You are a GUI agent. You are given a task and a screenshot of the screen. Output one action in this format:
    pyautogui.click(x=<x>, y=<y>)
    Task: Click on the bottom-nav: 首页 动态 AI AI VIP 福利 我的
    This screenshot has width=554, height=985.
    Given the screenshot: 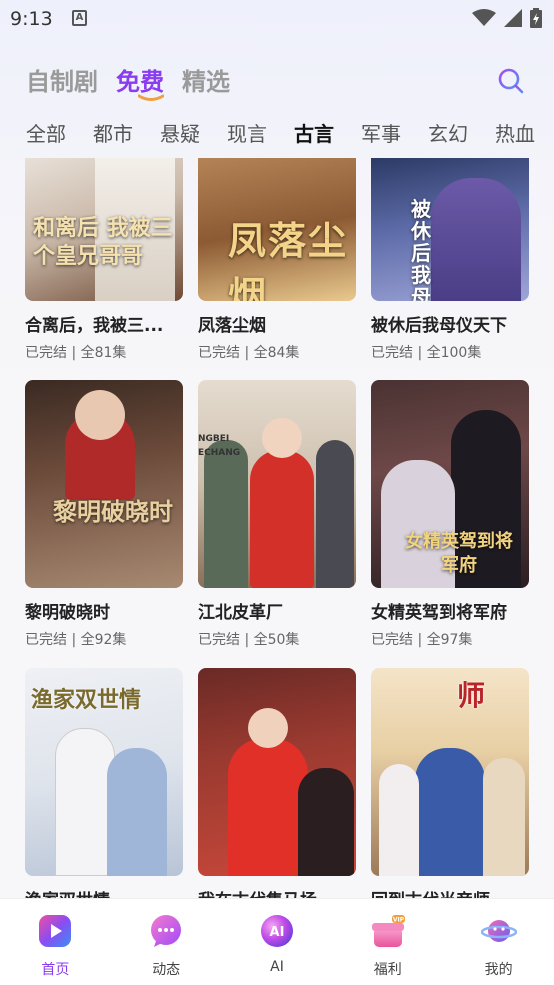 What is the action you would take?
    pyautogui.click(x=277, y=941)
    